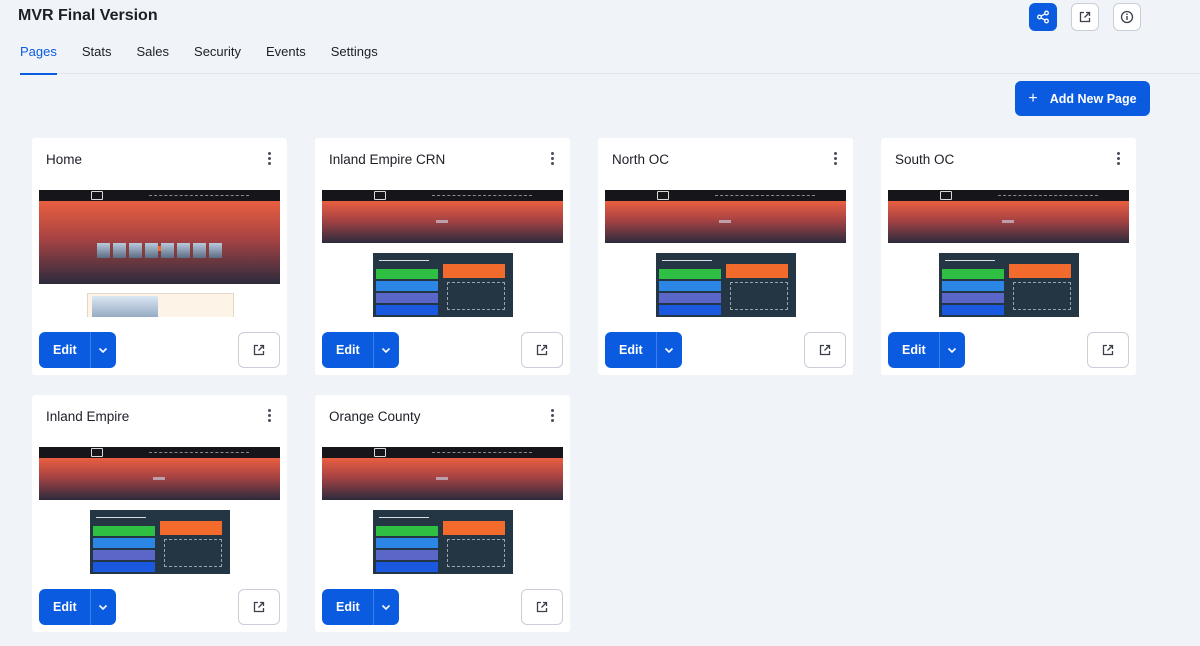 This screenshot has width=1200, height=646. I want to click on page-title: MVR Final Version, so click(88, 15).